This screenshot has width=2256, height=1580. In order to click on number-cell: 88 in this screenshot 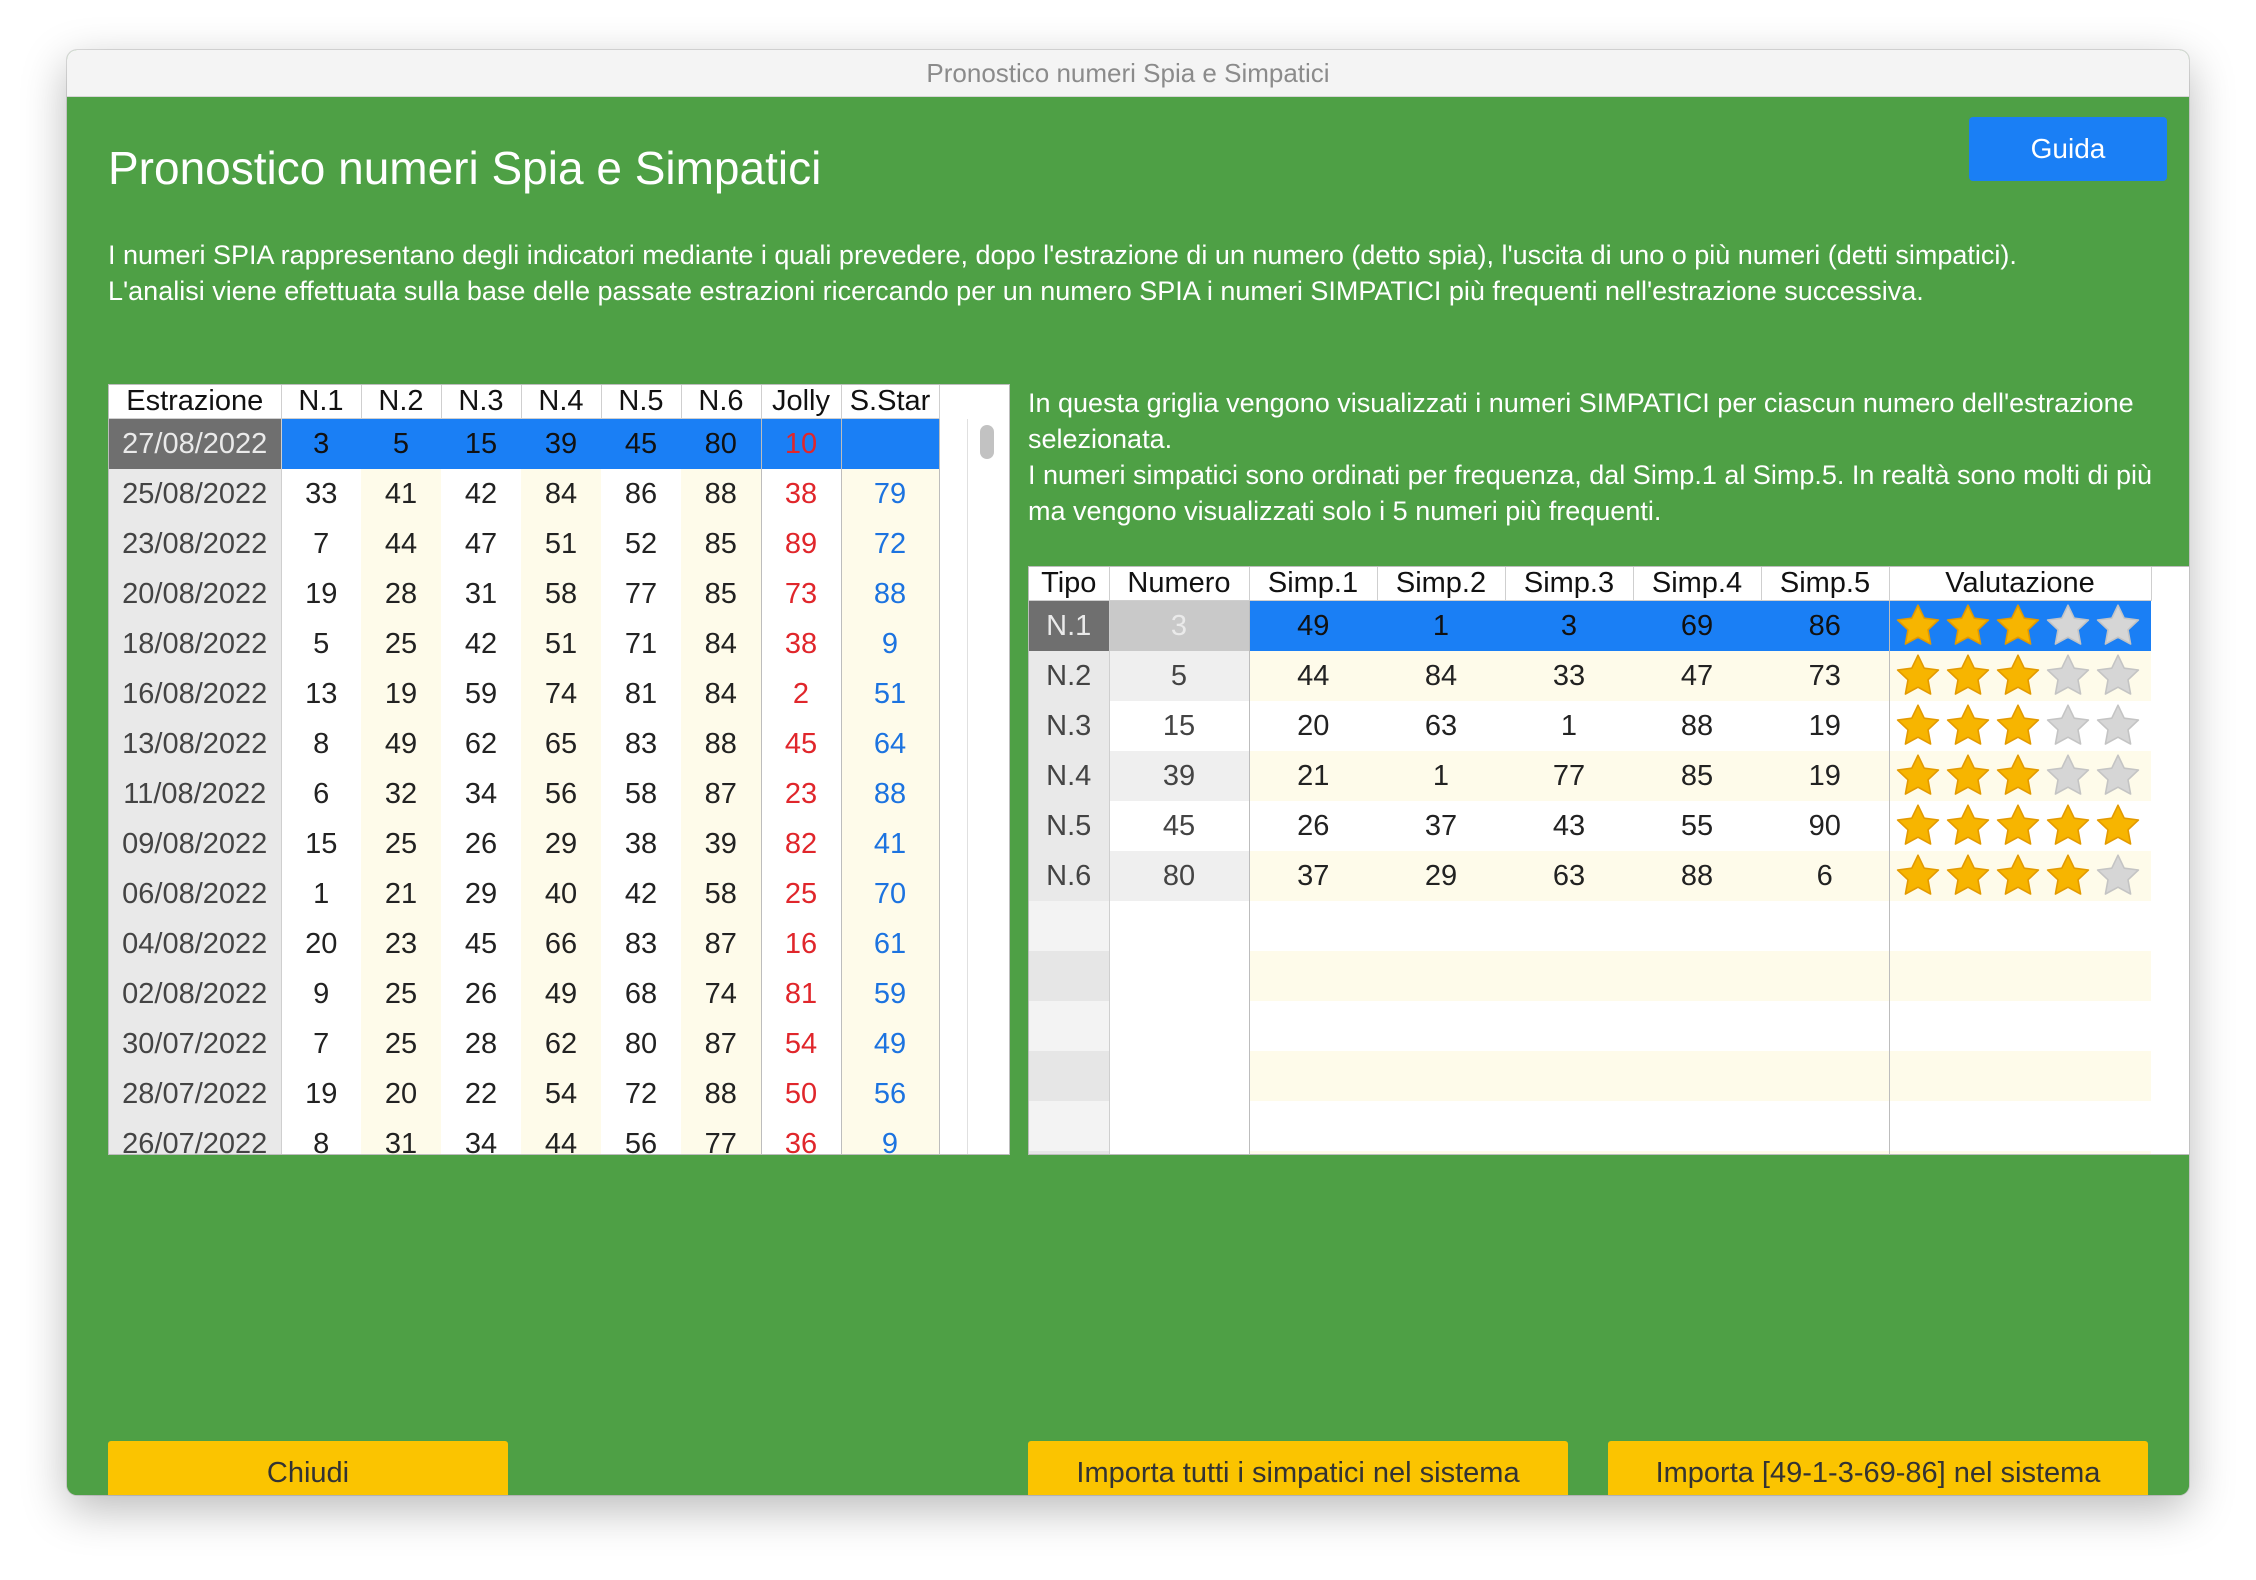, I will do `click(721, 494)`.